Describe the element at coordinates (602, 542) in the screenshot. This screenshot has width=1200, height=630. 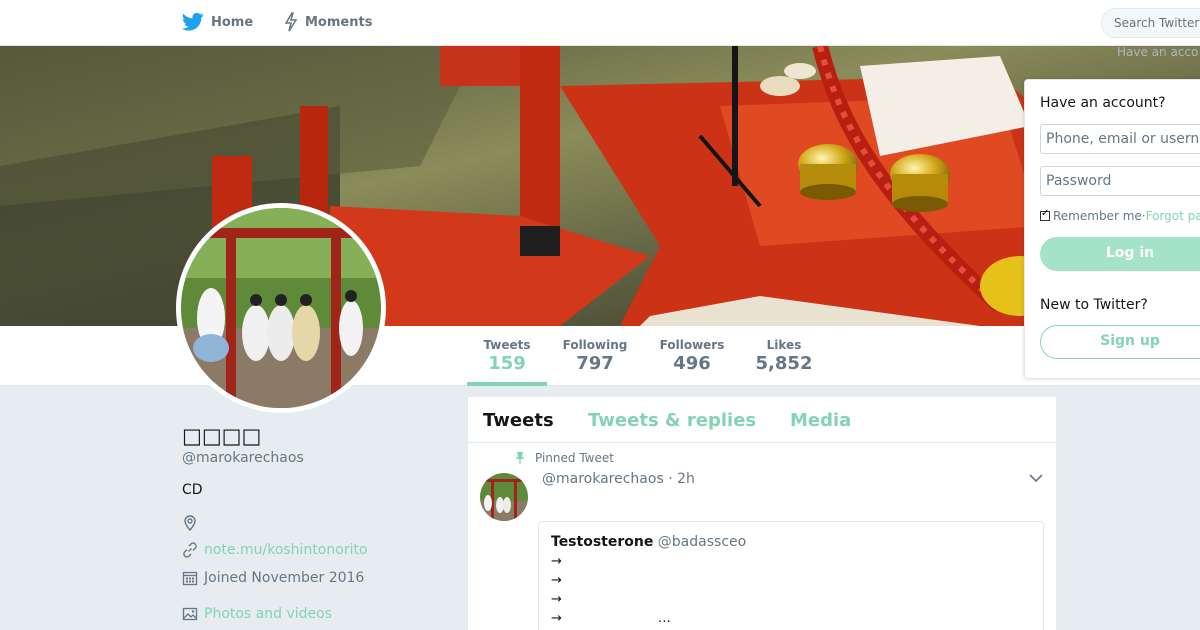
I see `quoted-author-name: Testosterone` at that location.